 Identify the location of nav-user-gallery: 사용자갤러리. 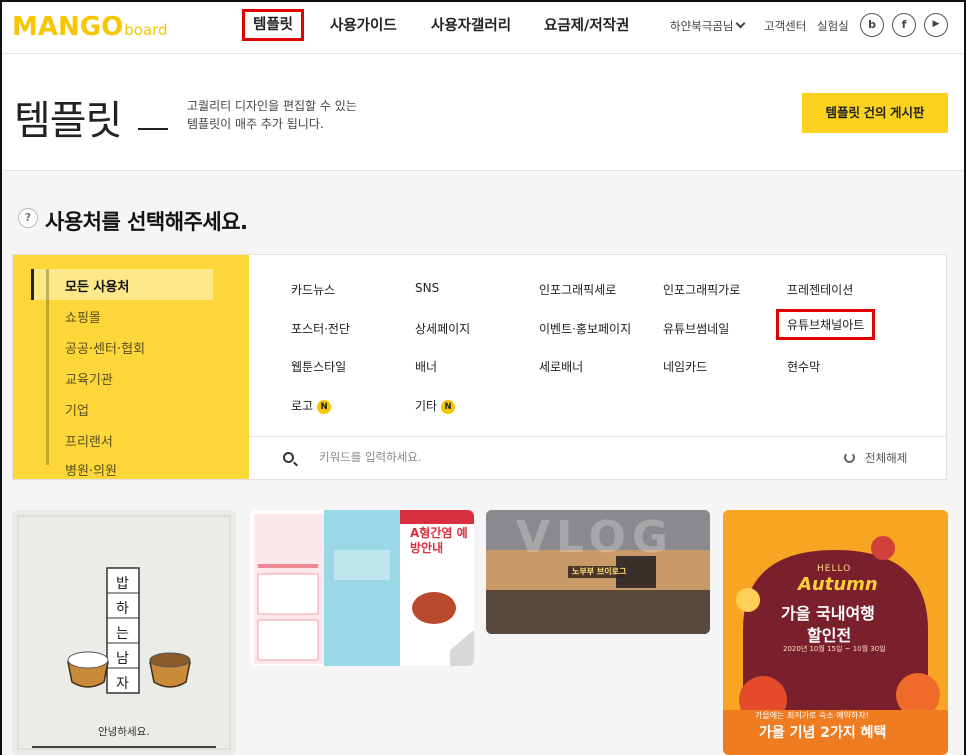
(471, 27).